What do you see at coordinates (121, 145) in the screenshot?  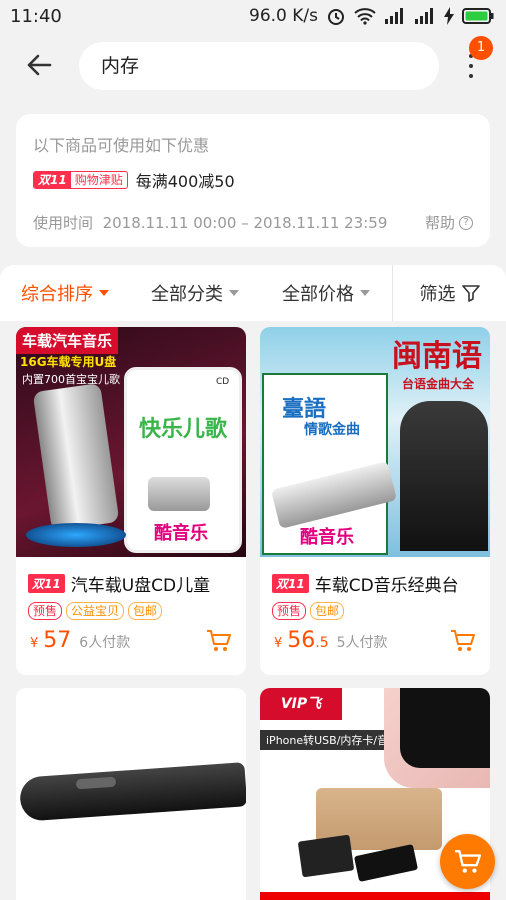 I see `promotion-title: 以下商品可使用如下优惠` at bounding box center [121, 145].